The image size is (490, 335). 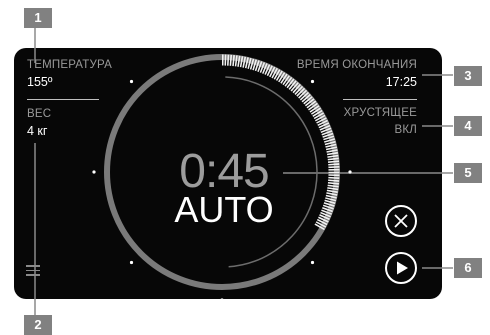 I want to click on callout-badge-6: 6, so click(x=468, y=268).